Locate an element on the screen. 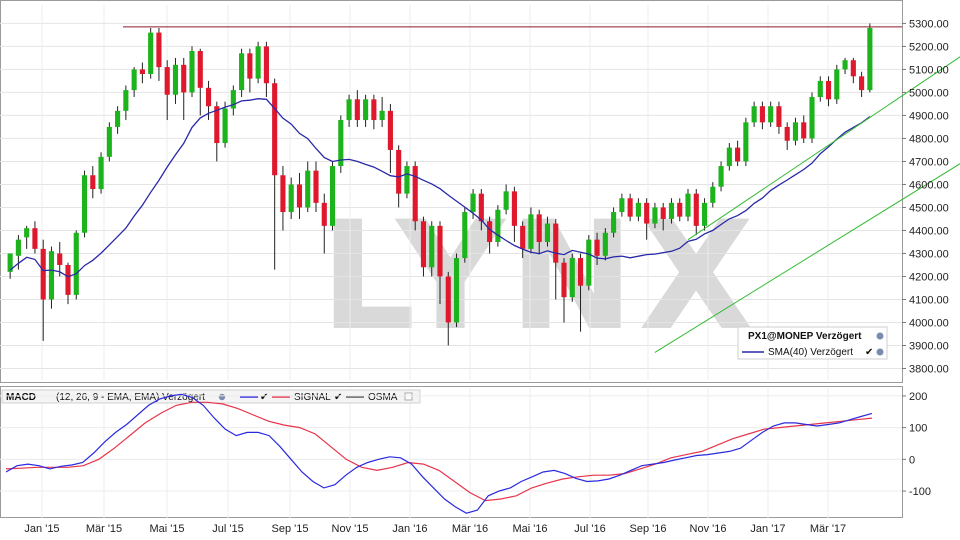 This screenshot has height=540, width=960. x-tick-label: Mai '15 is located at coordinates (166, 529).